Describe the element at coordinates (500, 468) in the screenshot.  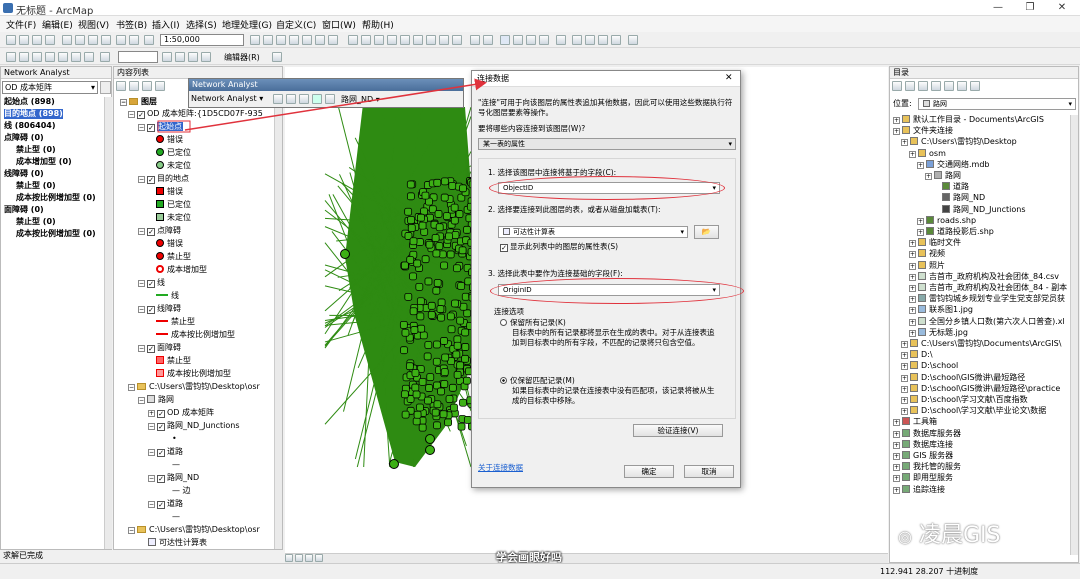
I see `about-joining-link: 关于连接数据` at that location.